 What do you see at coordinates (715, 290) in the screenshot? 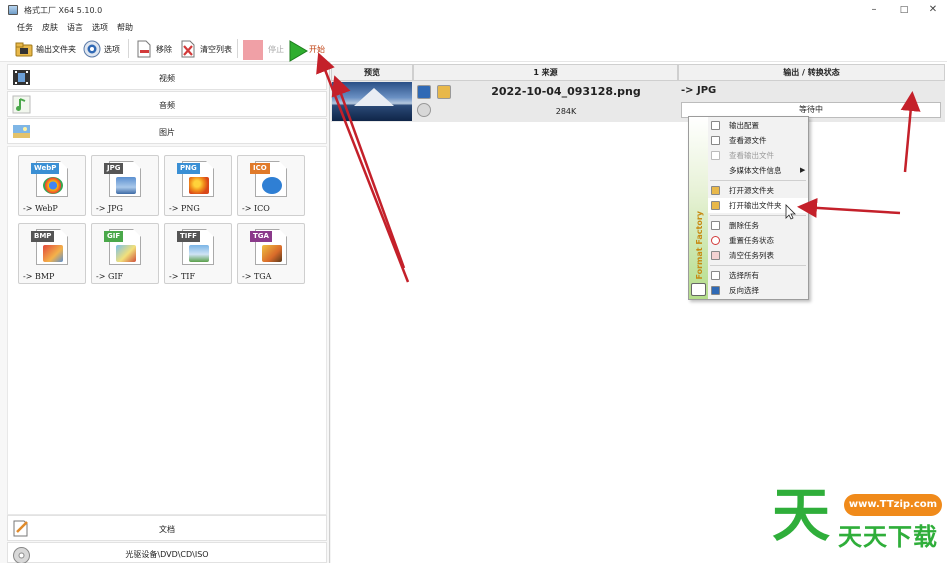
I see `invert-selection-icon` at bounding box center [715, 290].